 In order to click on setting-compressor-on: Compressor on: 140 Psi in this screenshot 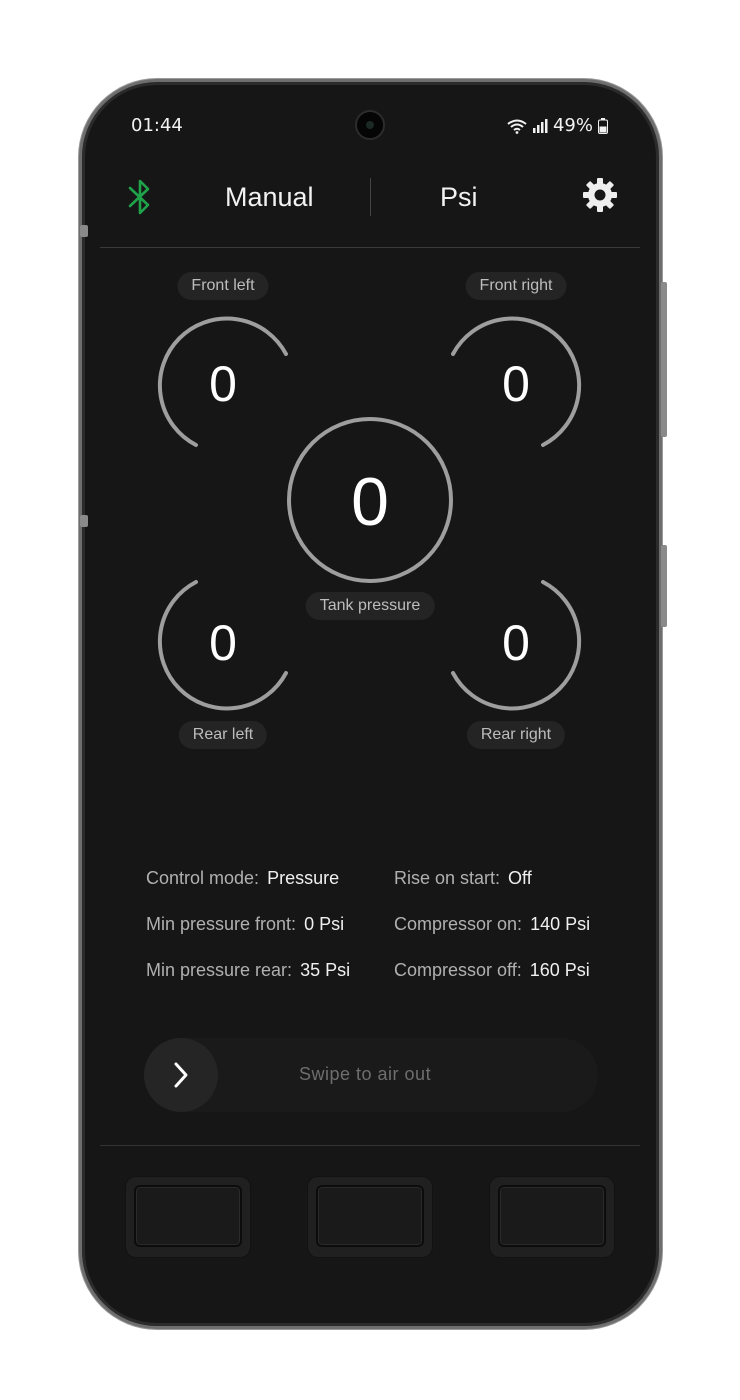, I will do `click(492, 924)`.